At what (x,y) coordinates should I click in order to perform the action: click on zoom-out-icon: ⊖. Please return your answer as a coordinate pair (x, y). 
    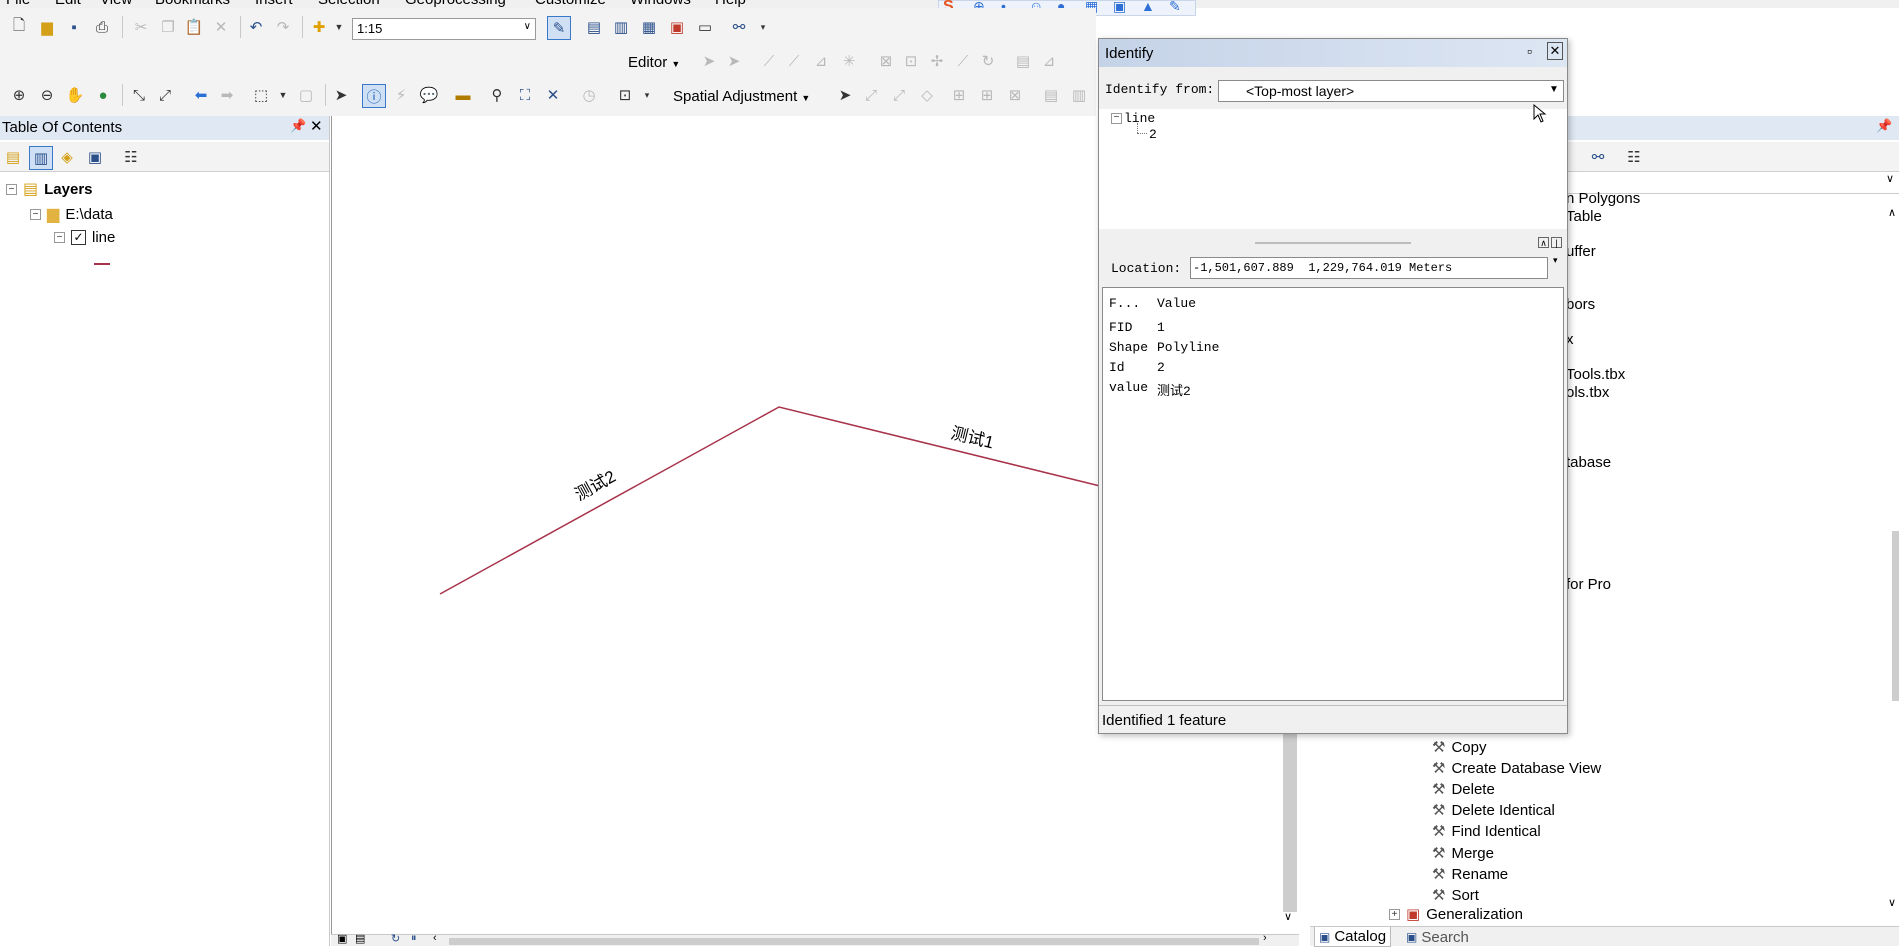
    Looking at the image, I should click on (47, 95).